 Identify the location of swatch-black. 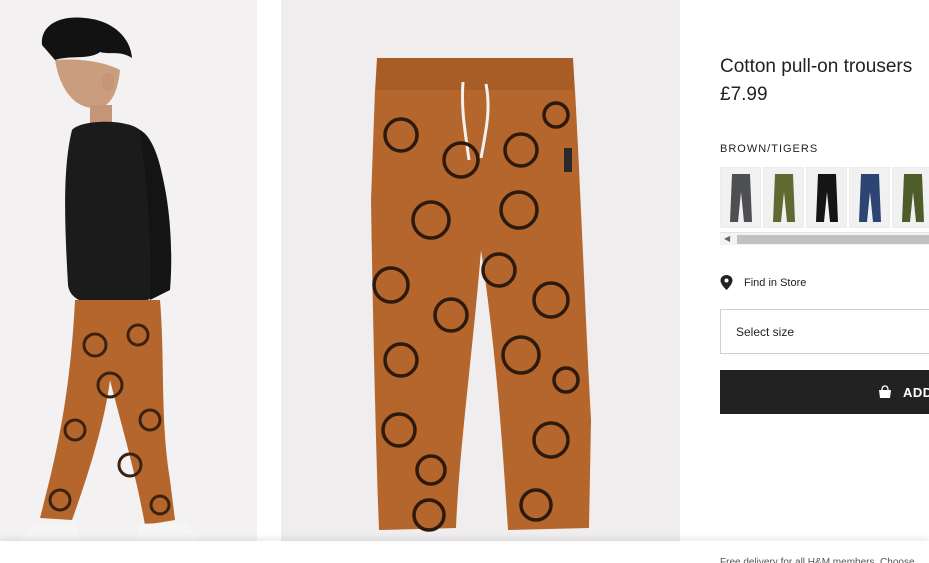
(826, 197).